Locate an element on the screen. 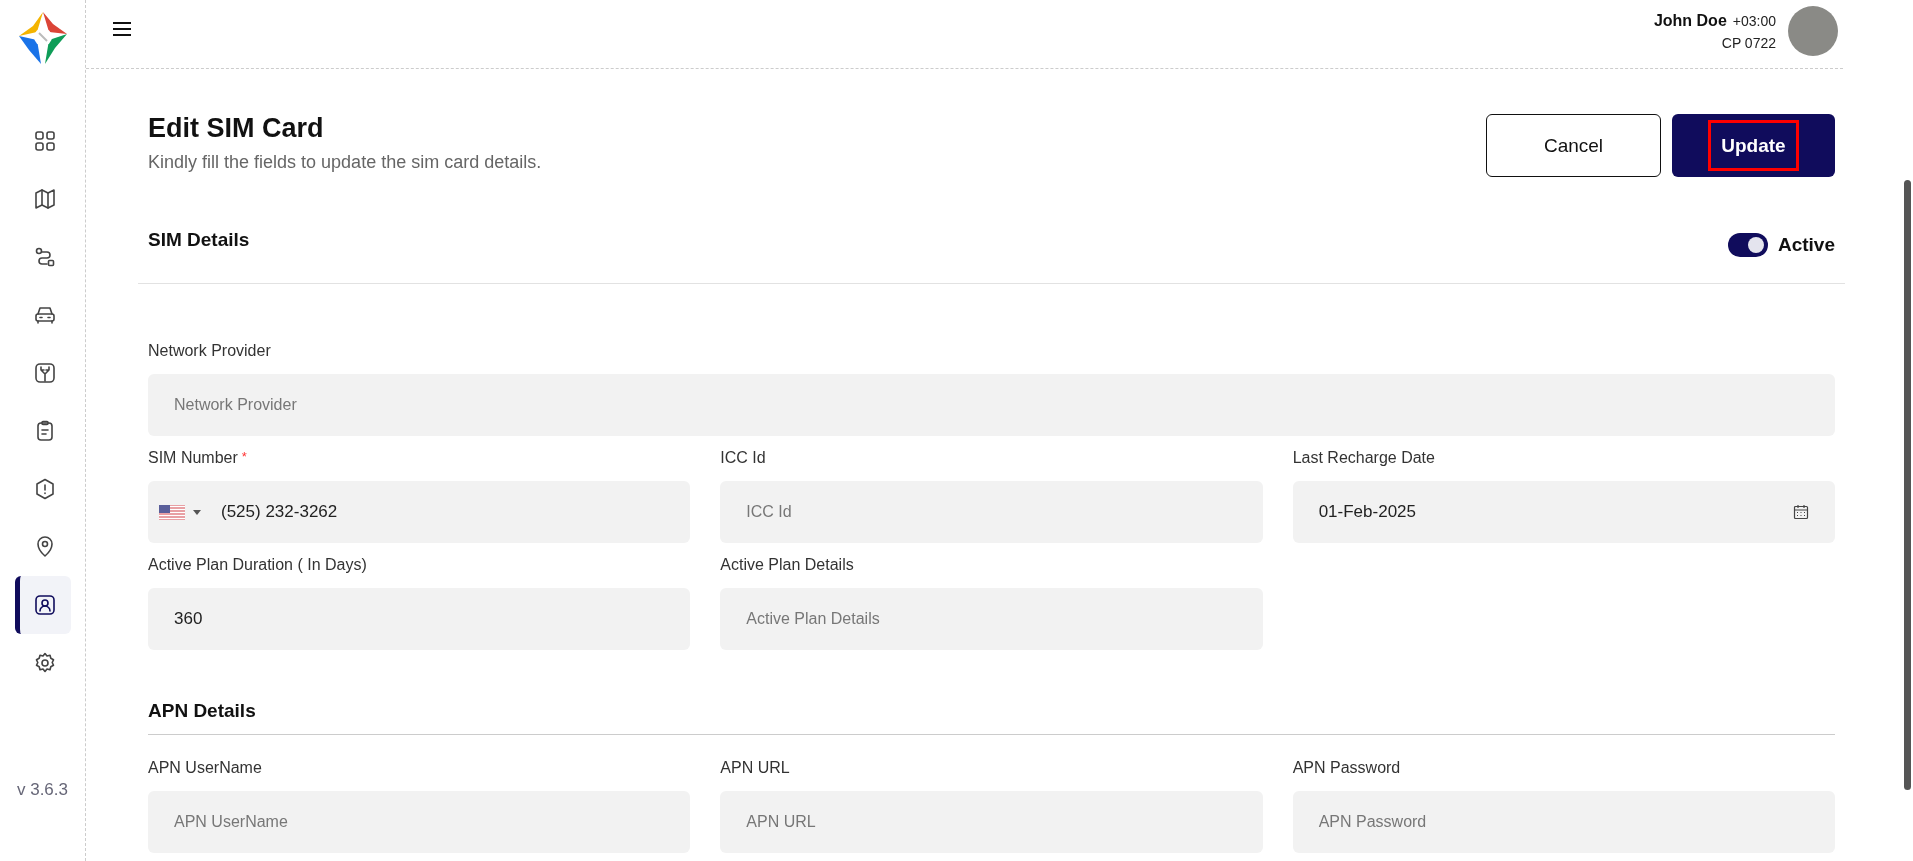 The height and width of the screenshot is (861, 1913). cancel-button: Cancel is located at coordinates (1573, 145).